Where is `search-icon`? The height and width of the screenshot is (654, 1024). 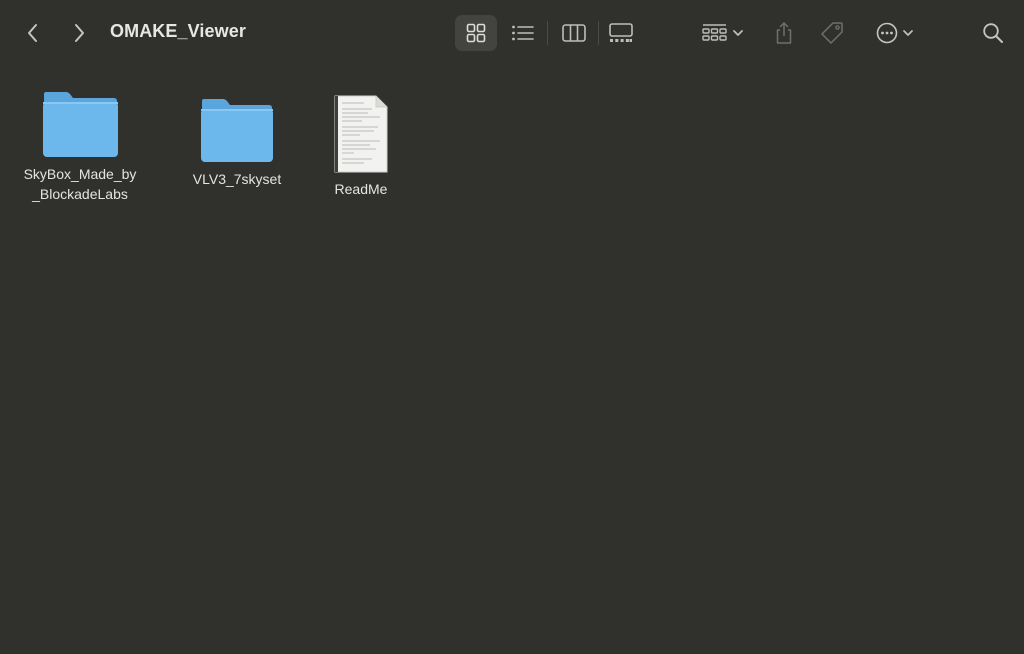
search-icon is located at coordinates (993, 33).